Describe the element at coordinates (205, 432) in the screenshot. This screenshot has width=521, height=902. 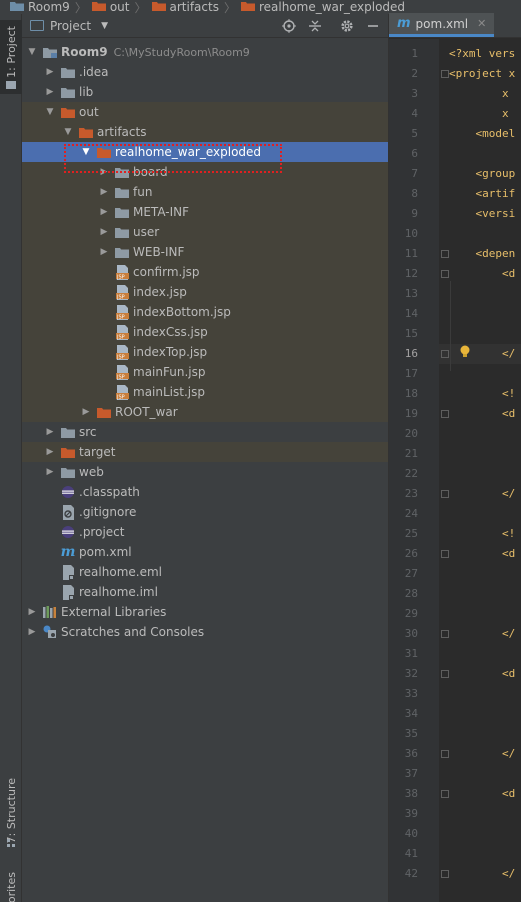
I see `tree-item: ▶ src` at that location.